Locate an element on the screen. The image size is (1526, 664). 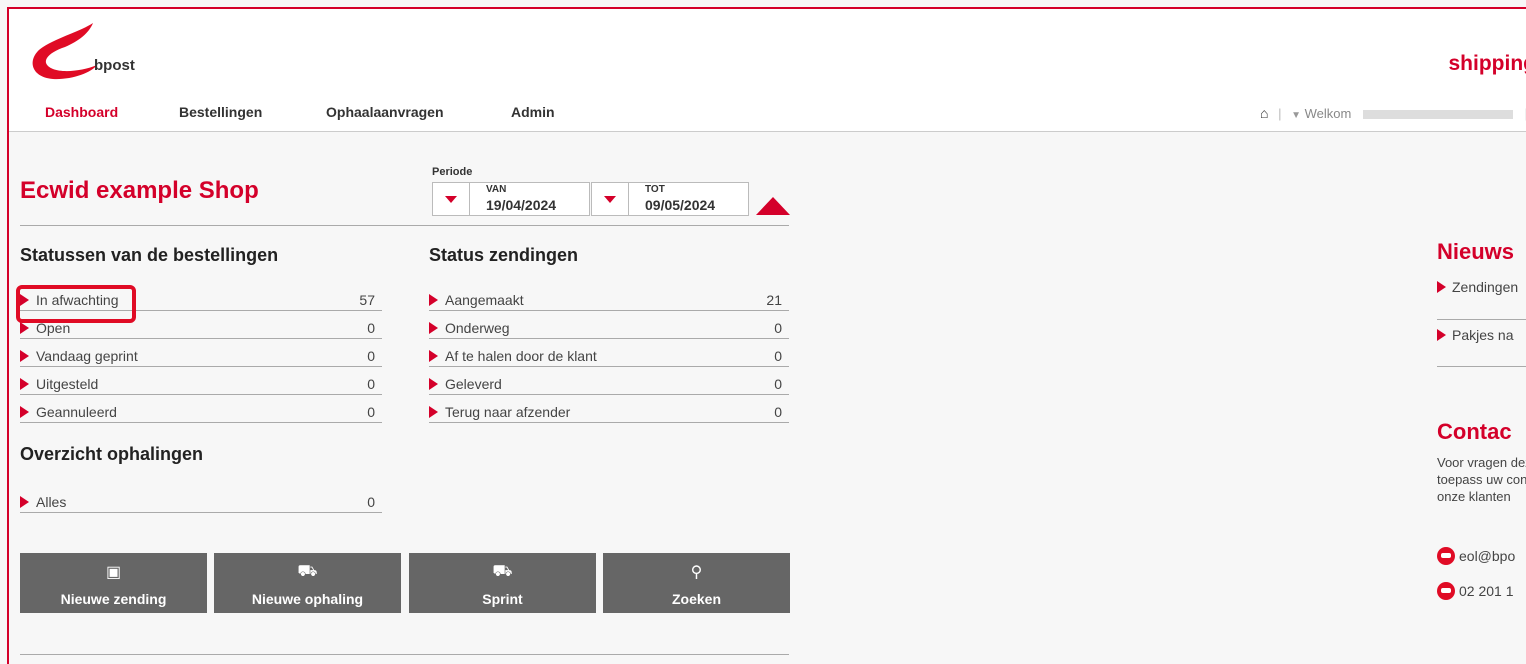
shipment-status-row-onderweg: Onderweg 0 is located at coordinates (609, 328).